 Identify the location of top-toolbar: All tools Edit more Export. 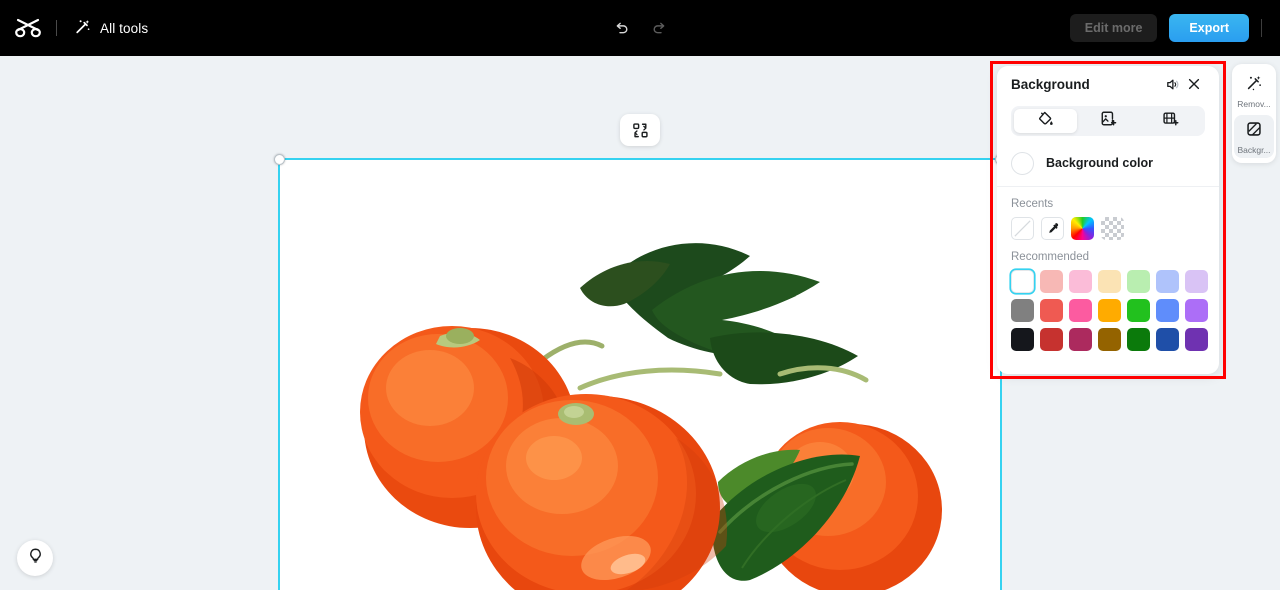
(640, 28).